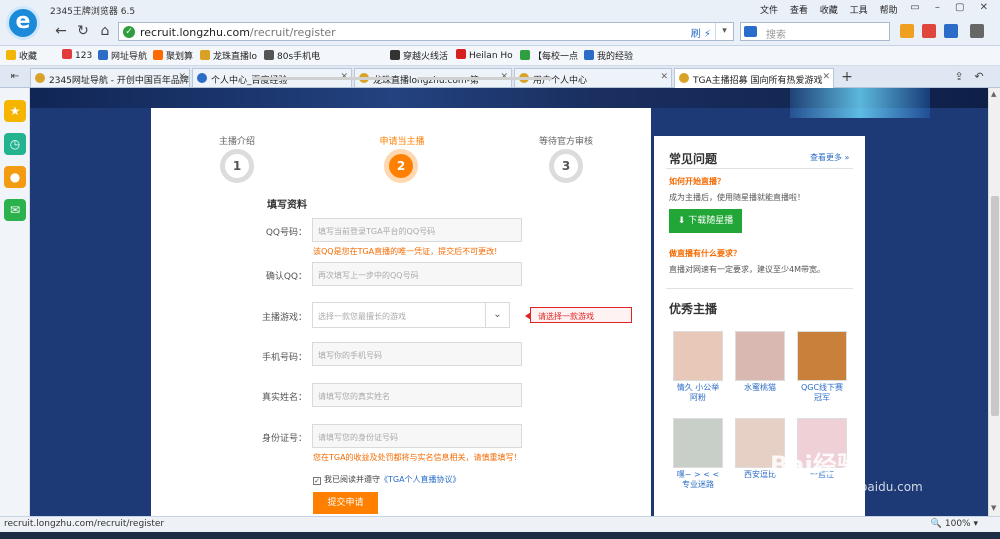  I want to click on scroll-up-icon: ▲, so click(993, 94).